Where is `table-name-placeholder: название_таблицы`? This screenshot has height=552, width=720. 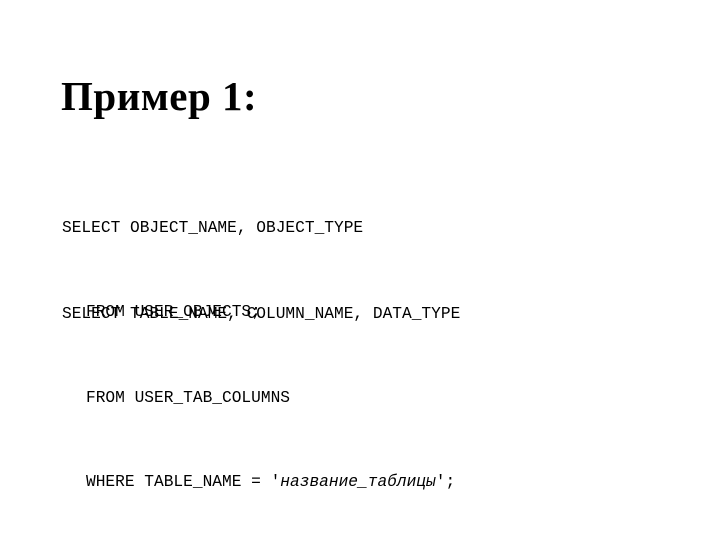 table-name-placeholder: название_таблицы is located at coordinates (358, 482).